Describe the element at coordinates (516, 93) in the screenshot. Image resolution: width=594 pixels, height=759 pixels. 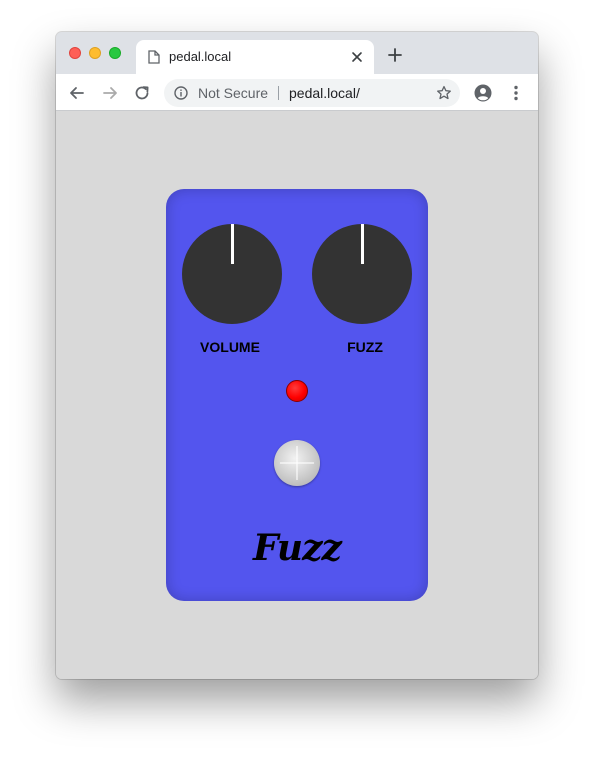
I see `more-vert-icon` at that location.